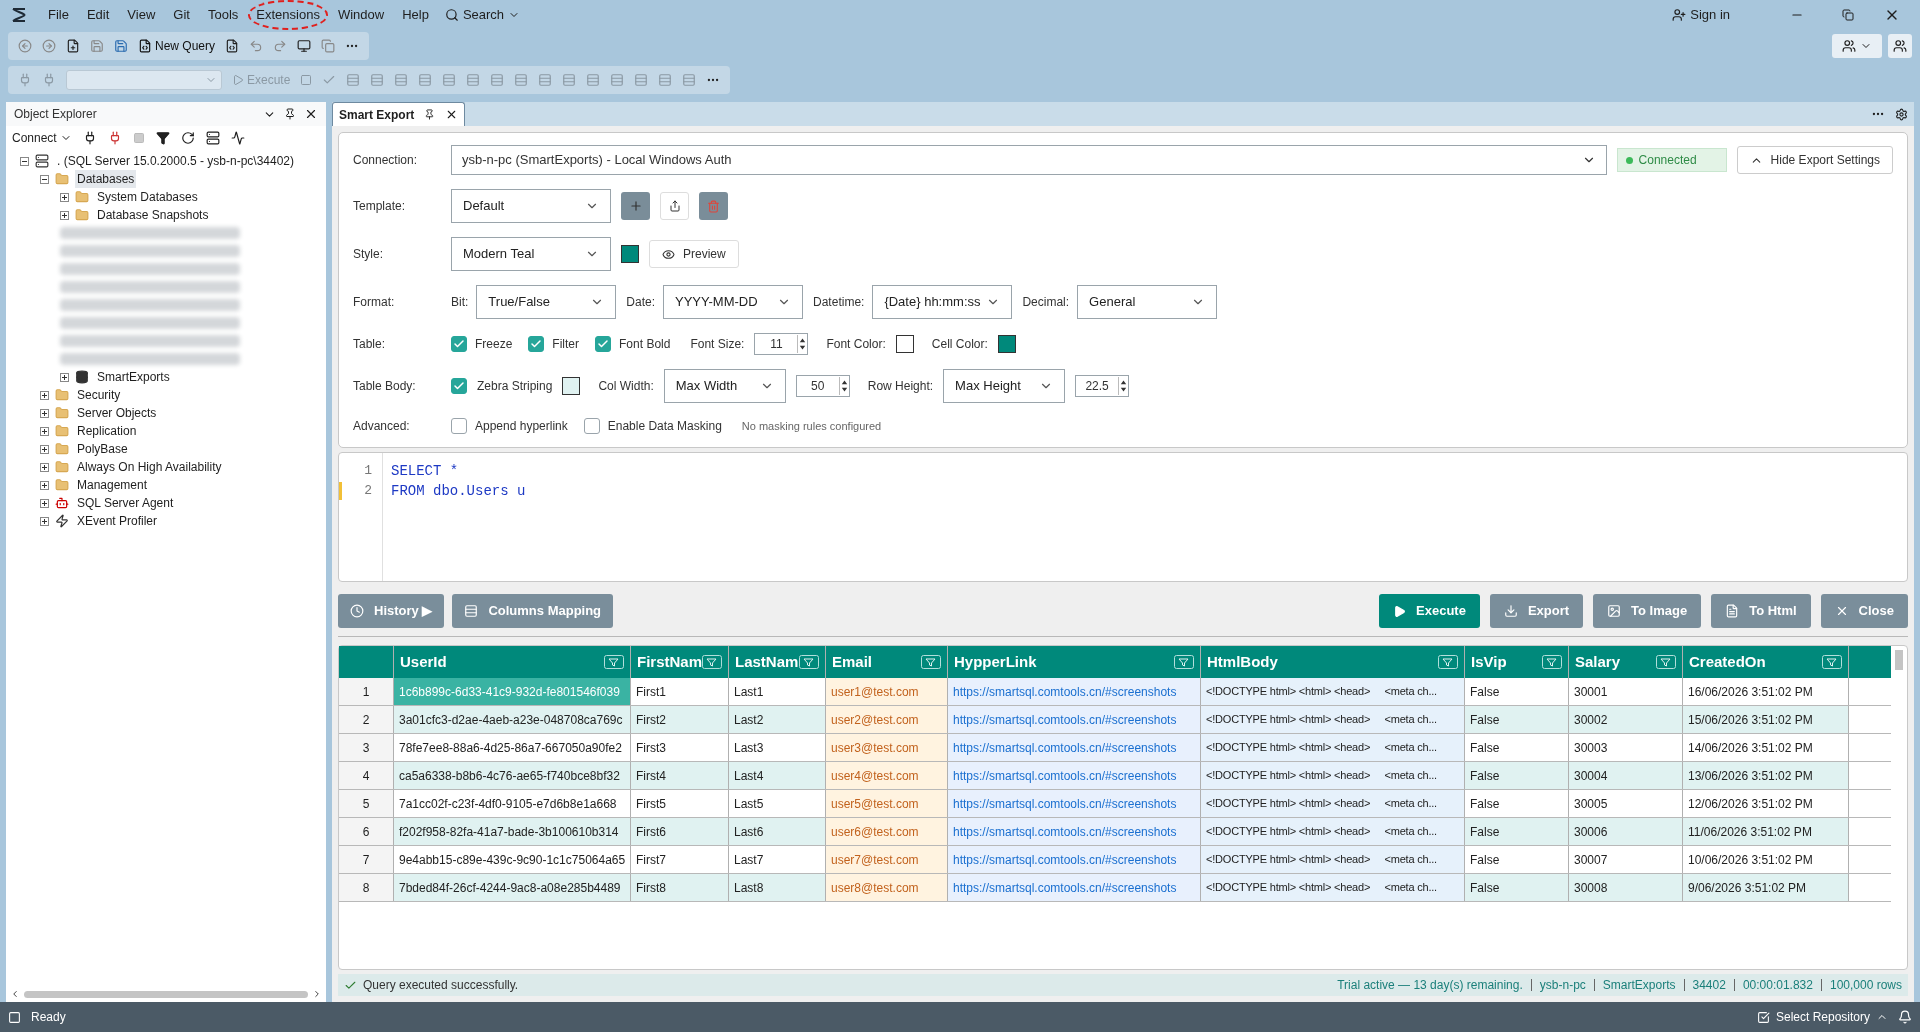 The image size is (1920, 1032). I want to click on tree-item: System Databases, so click(147, 197).